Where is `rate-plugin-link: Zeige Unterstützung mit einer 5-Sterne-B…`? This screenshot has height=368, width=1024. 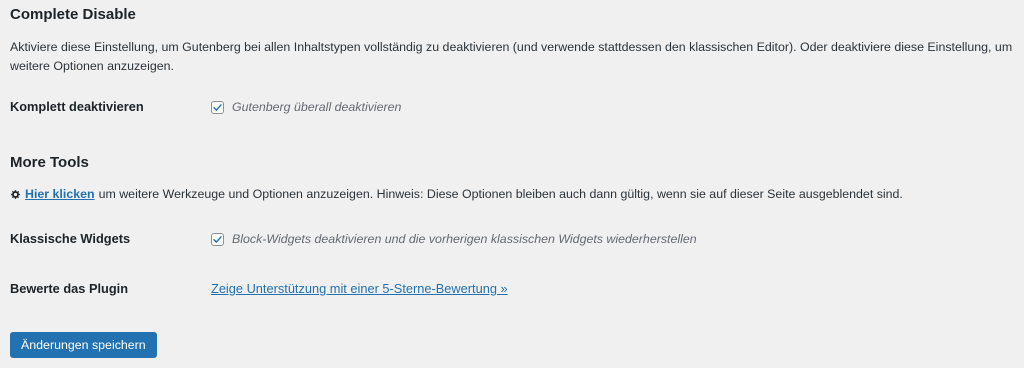 rate-plugin-link: Zeige Unterstützung mit einer 5-Sterne-B… is located at coordinates (359, 289).